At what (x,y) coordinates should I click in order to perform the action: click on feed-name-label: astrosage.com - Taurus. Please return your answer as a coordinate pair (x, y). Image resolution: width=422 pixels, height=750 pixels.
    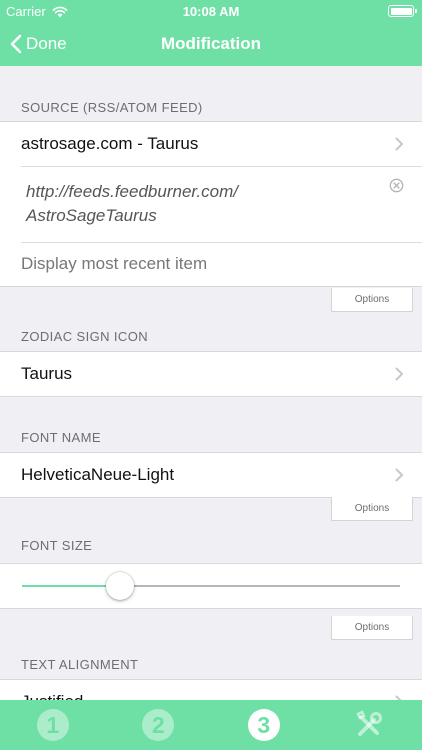
    Looking at the image, I should click on (110, 143).